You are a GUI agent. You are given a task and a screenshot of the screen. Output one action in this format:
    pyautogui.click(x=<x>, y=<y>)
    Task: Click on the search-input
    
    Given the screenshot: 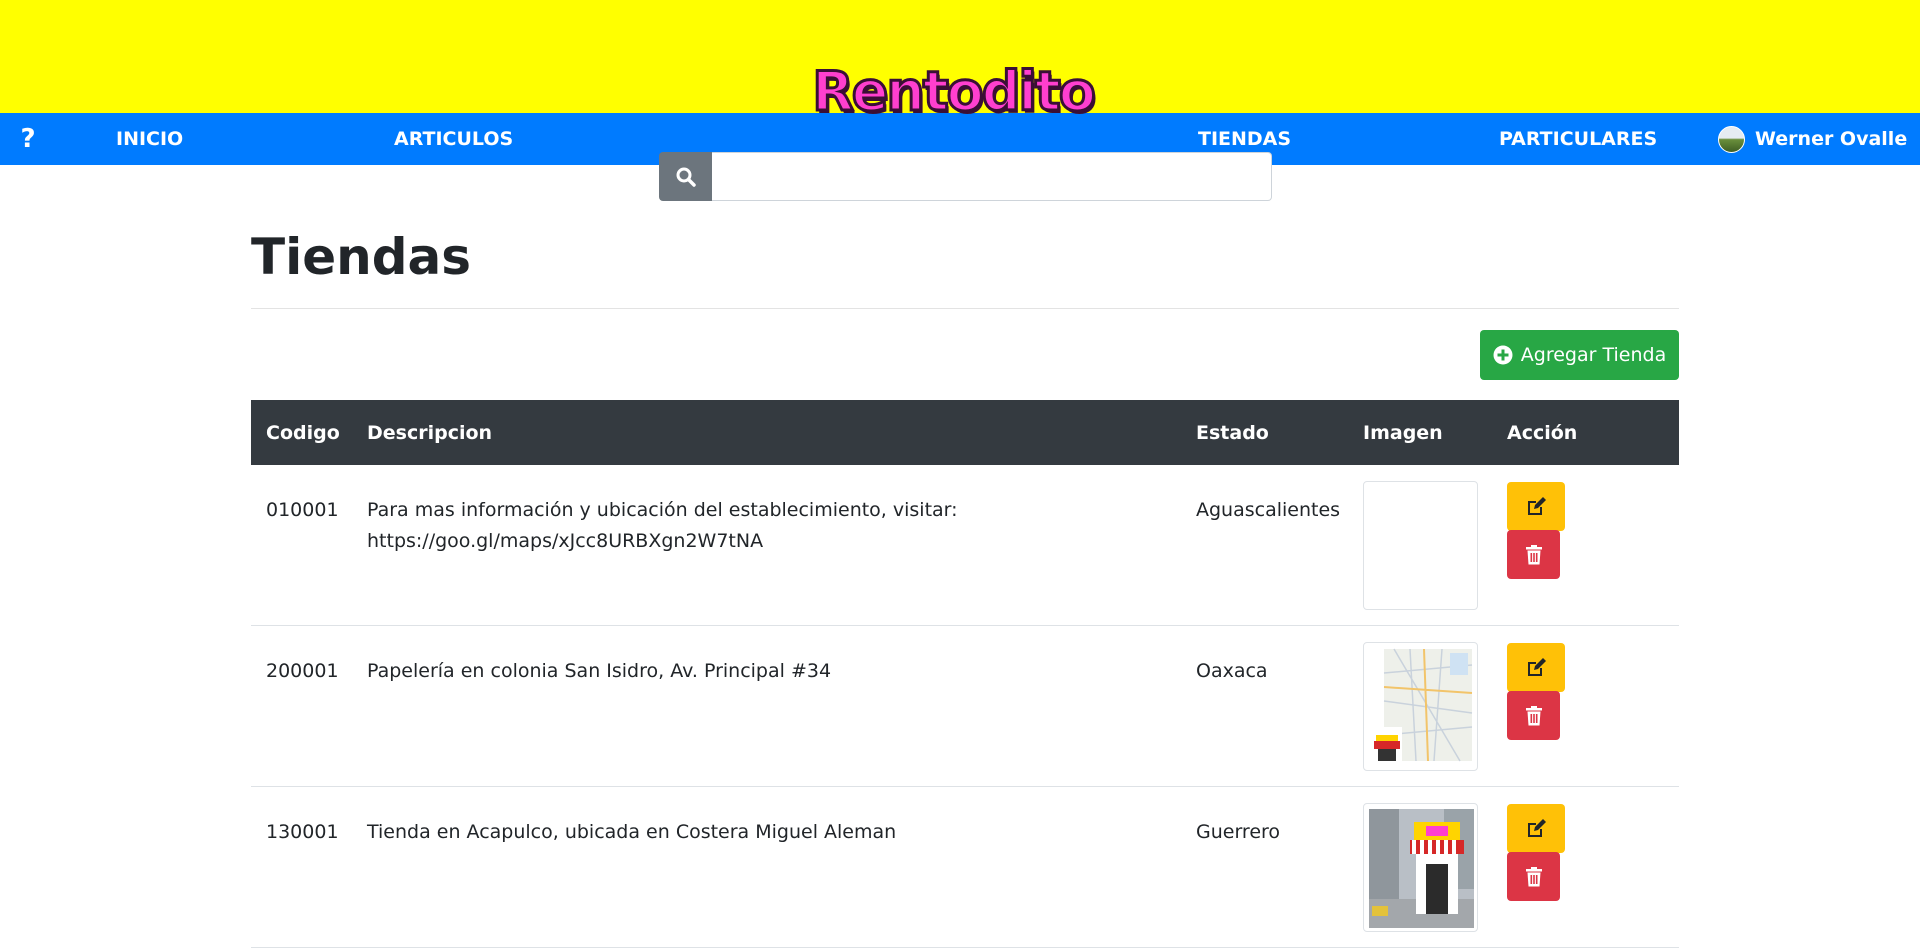 What is the action you would take?
    pyautogui.click(x=992, y=176)
    